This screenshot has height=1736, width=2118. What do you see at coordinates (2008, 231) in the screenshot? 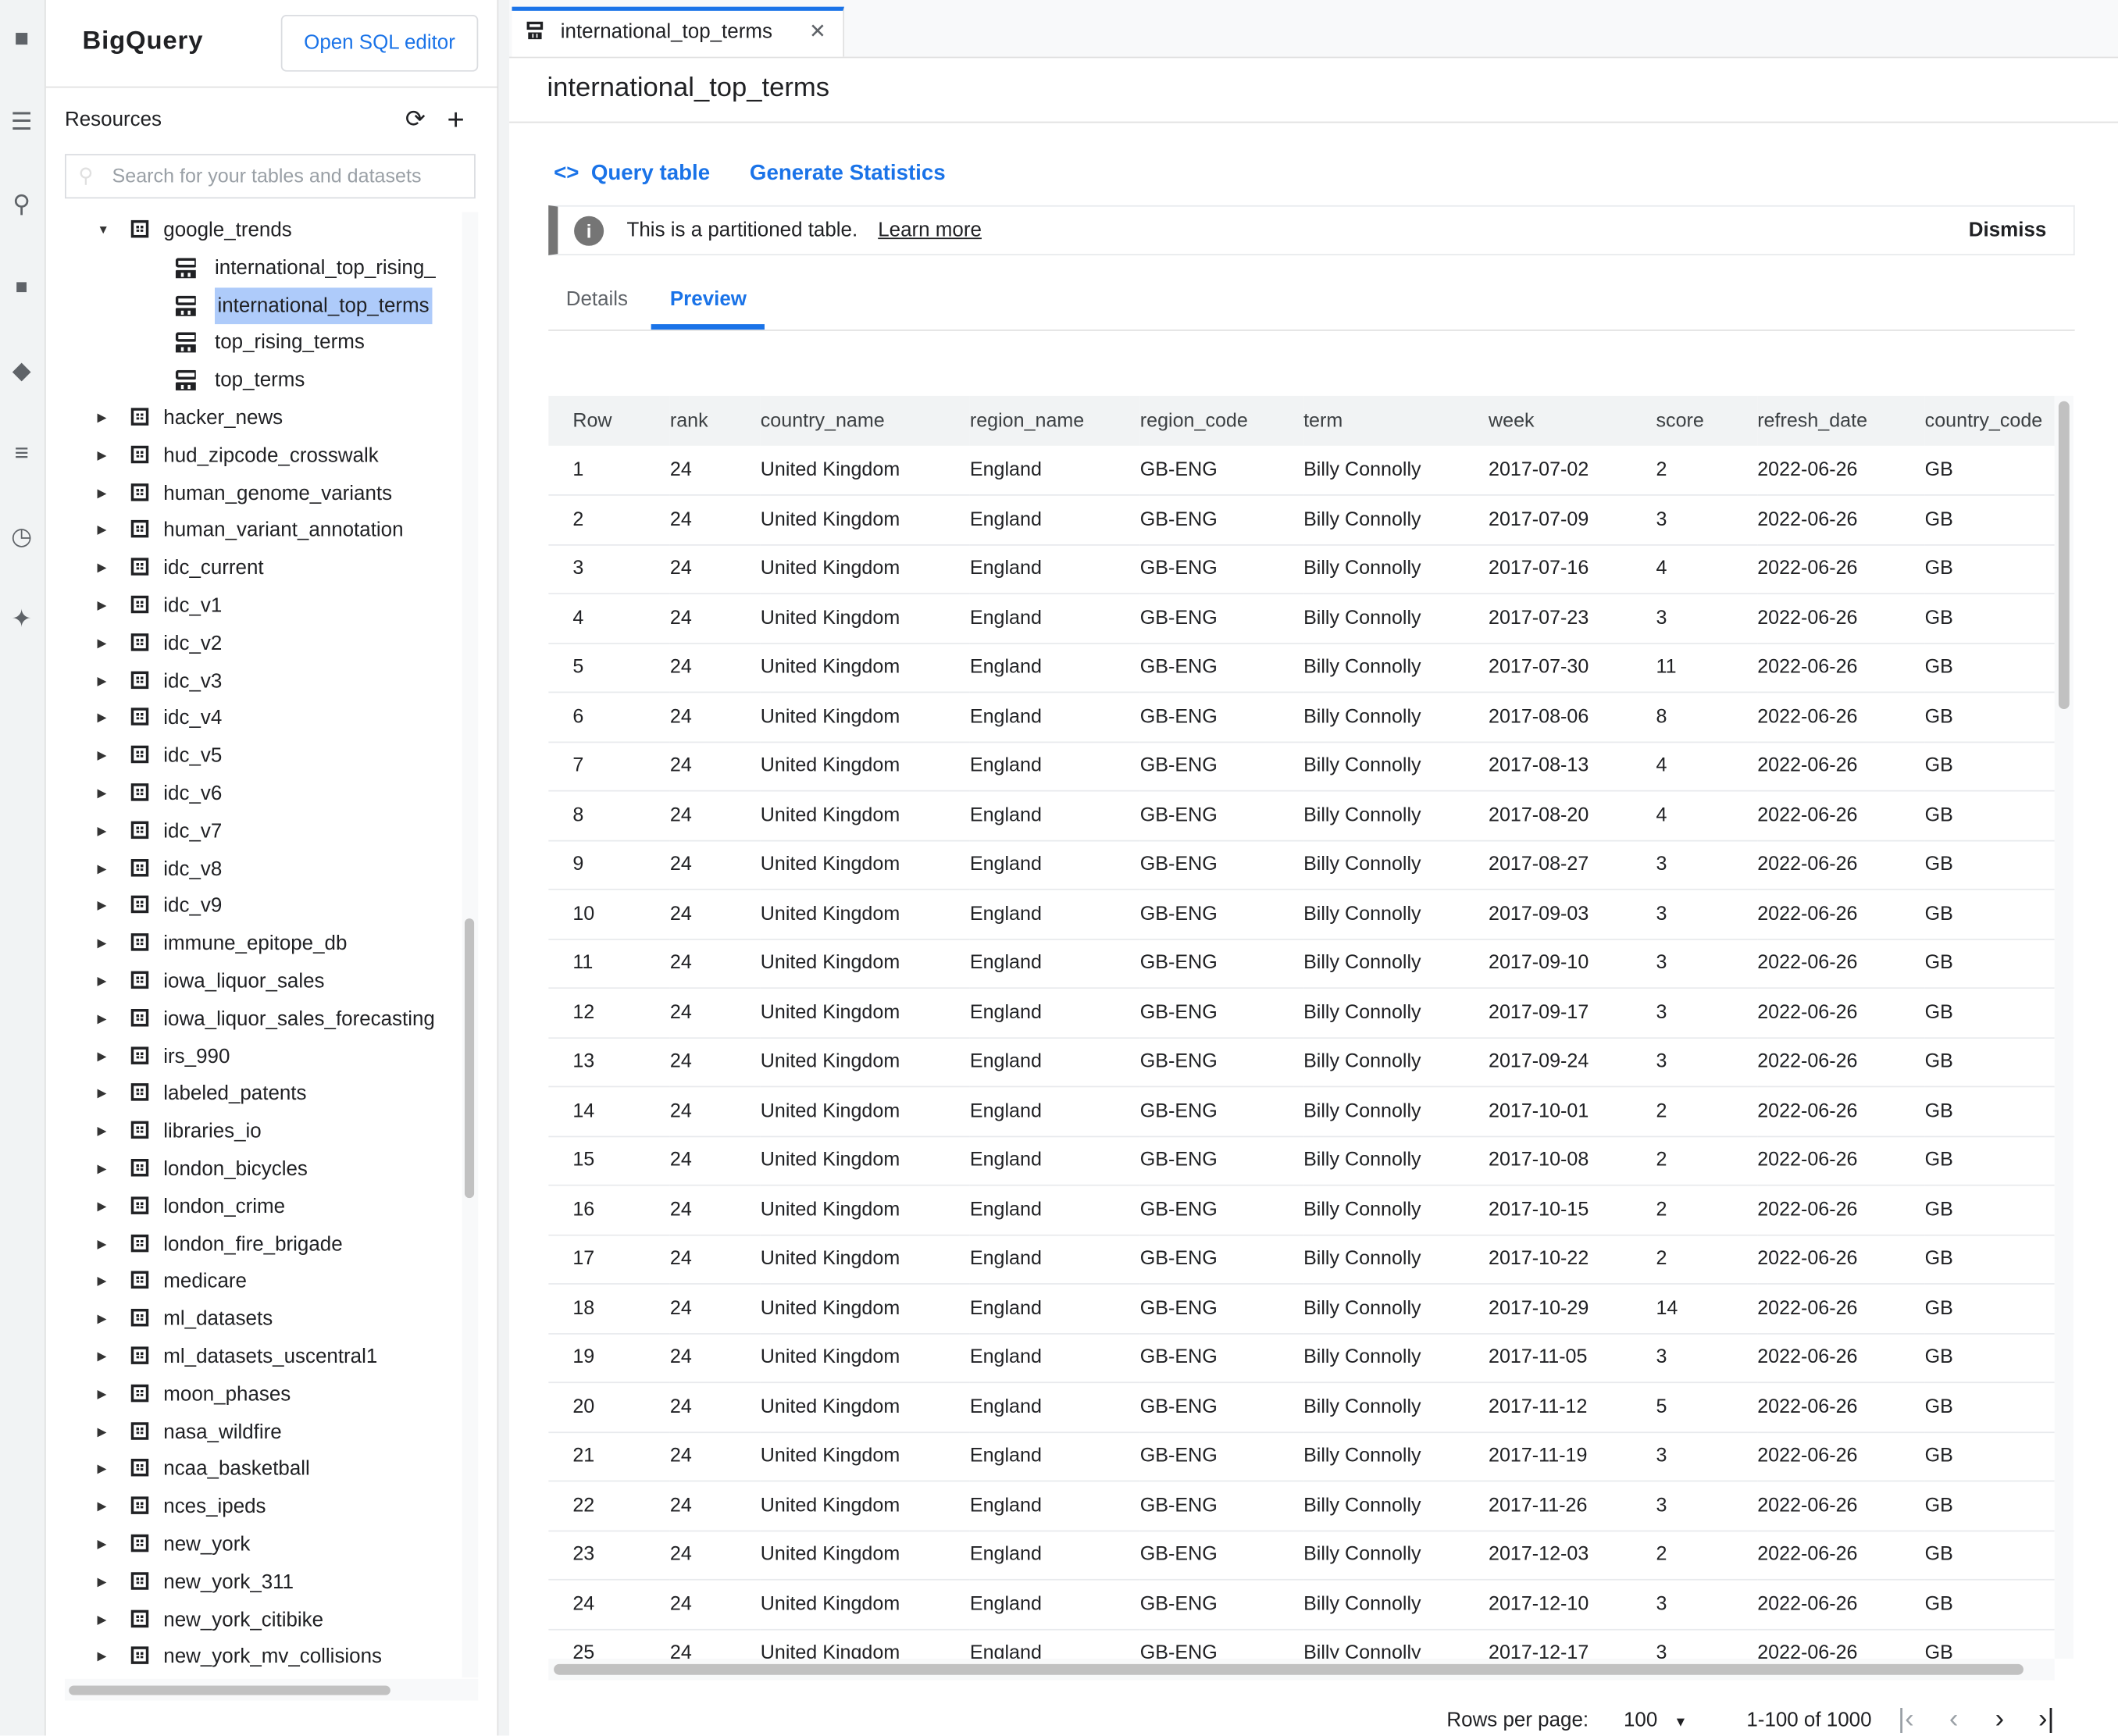
I see `dismiss-button: Dismiss` at bounding box center [2008, 231].